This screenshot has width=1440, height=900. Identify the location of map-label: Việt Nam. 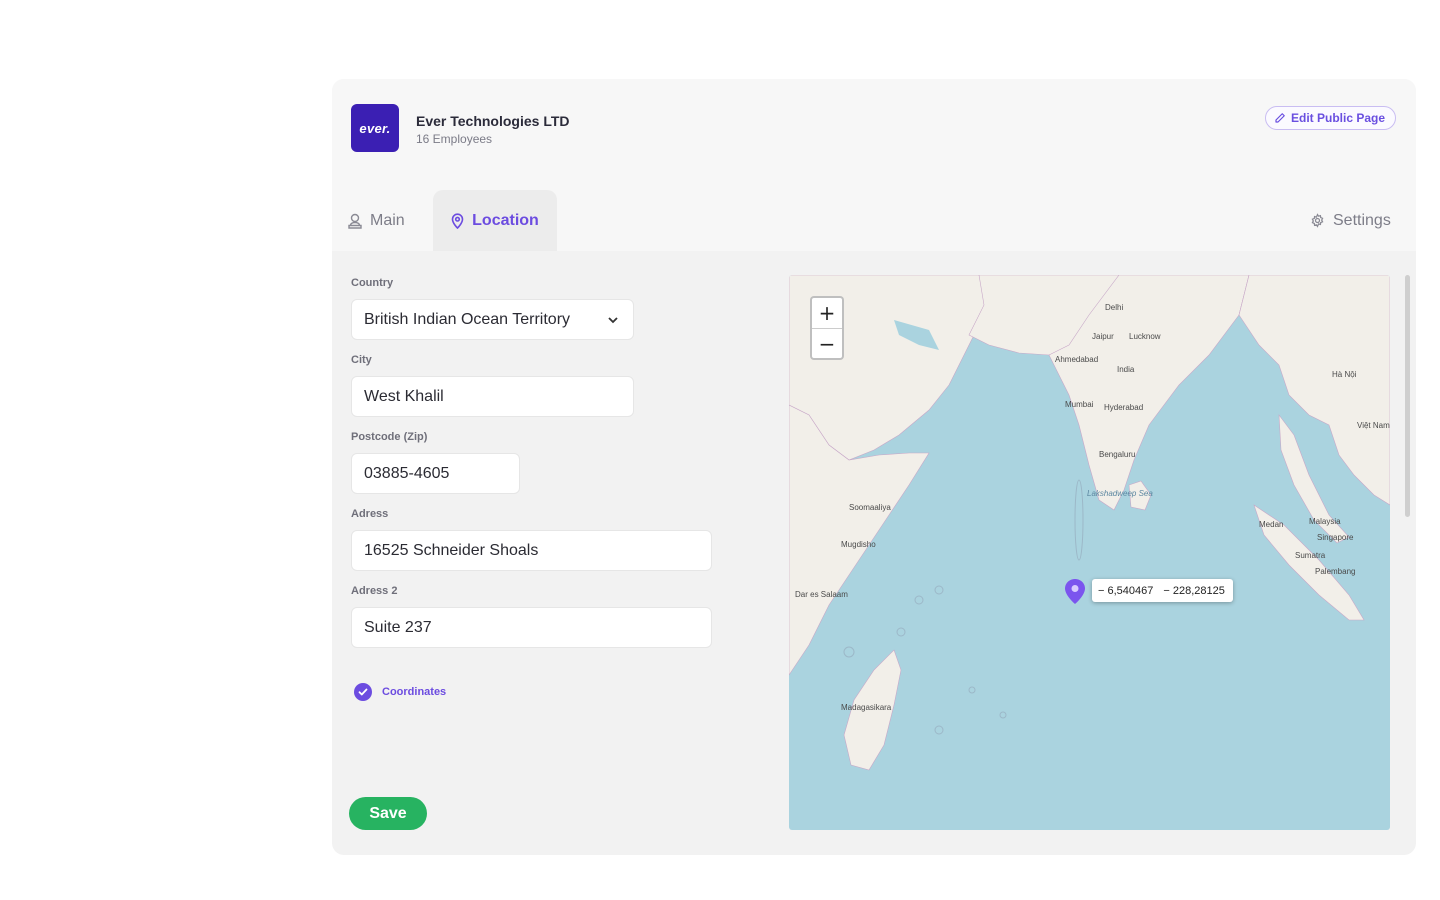
(1373, 425).